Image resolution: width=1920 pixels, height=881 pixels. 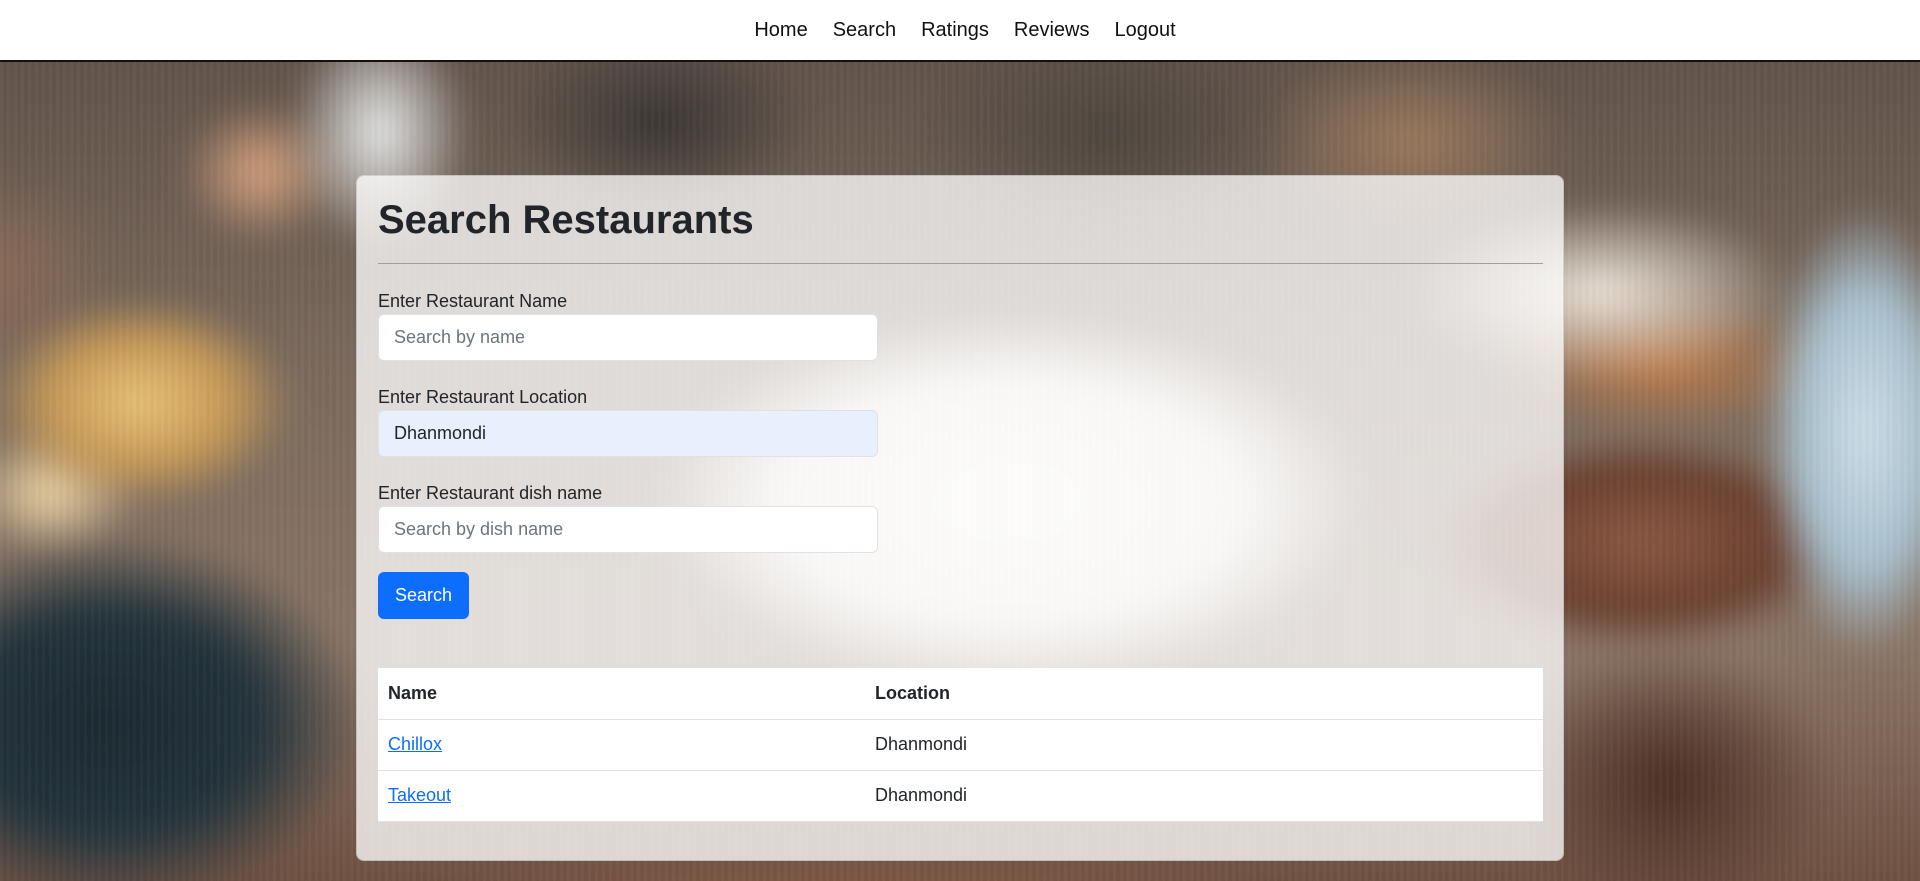 What do you see at coordinates (628, 337) in the screenshot?
I see `restaurant-name-input` at bounding box center [628, 337].